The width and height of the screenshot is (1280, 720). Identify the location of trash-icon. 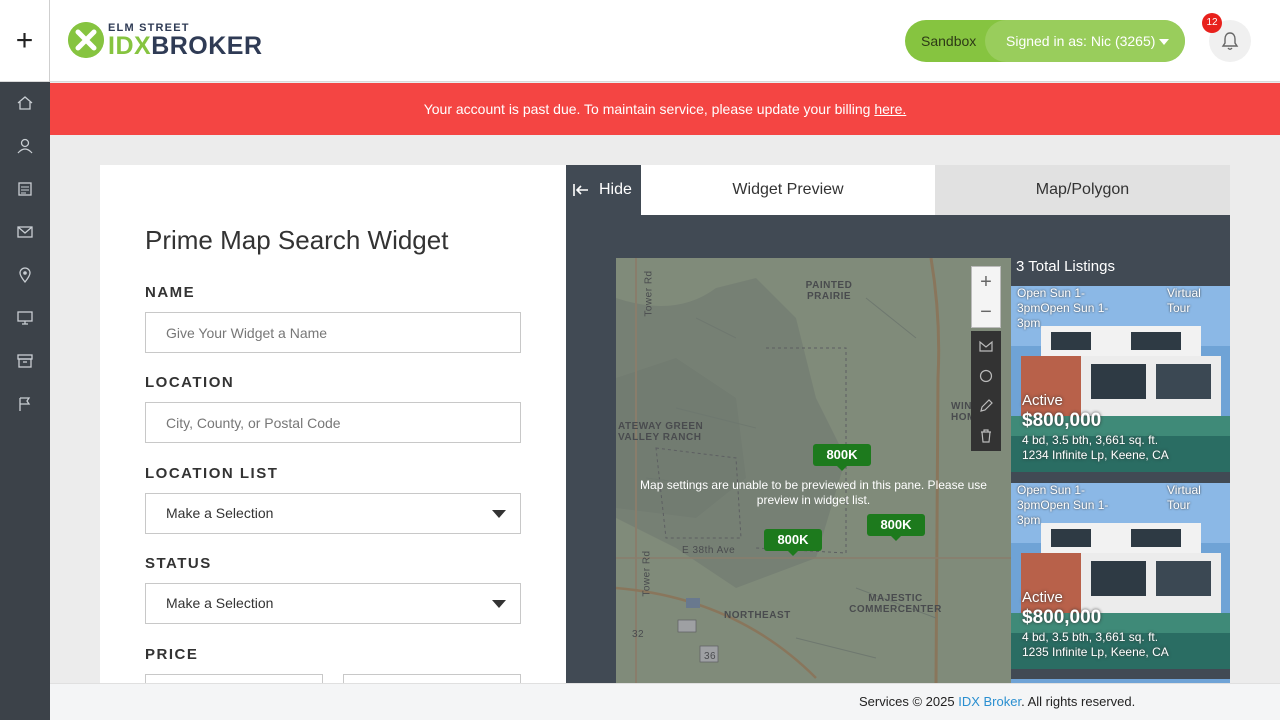
(986, 436).